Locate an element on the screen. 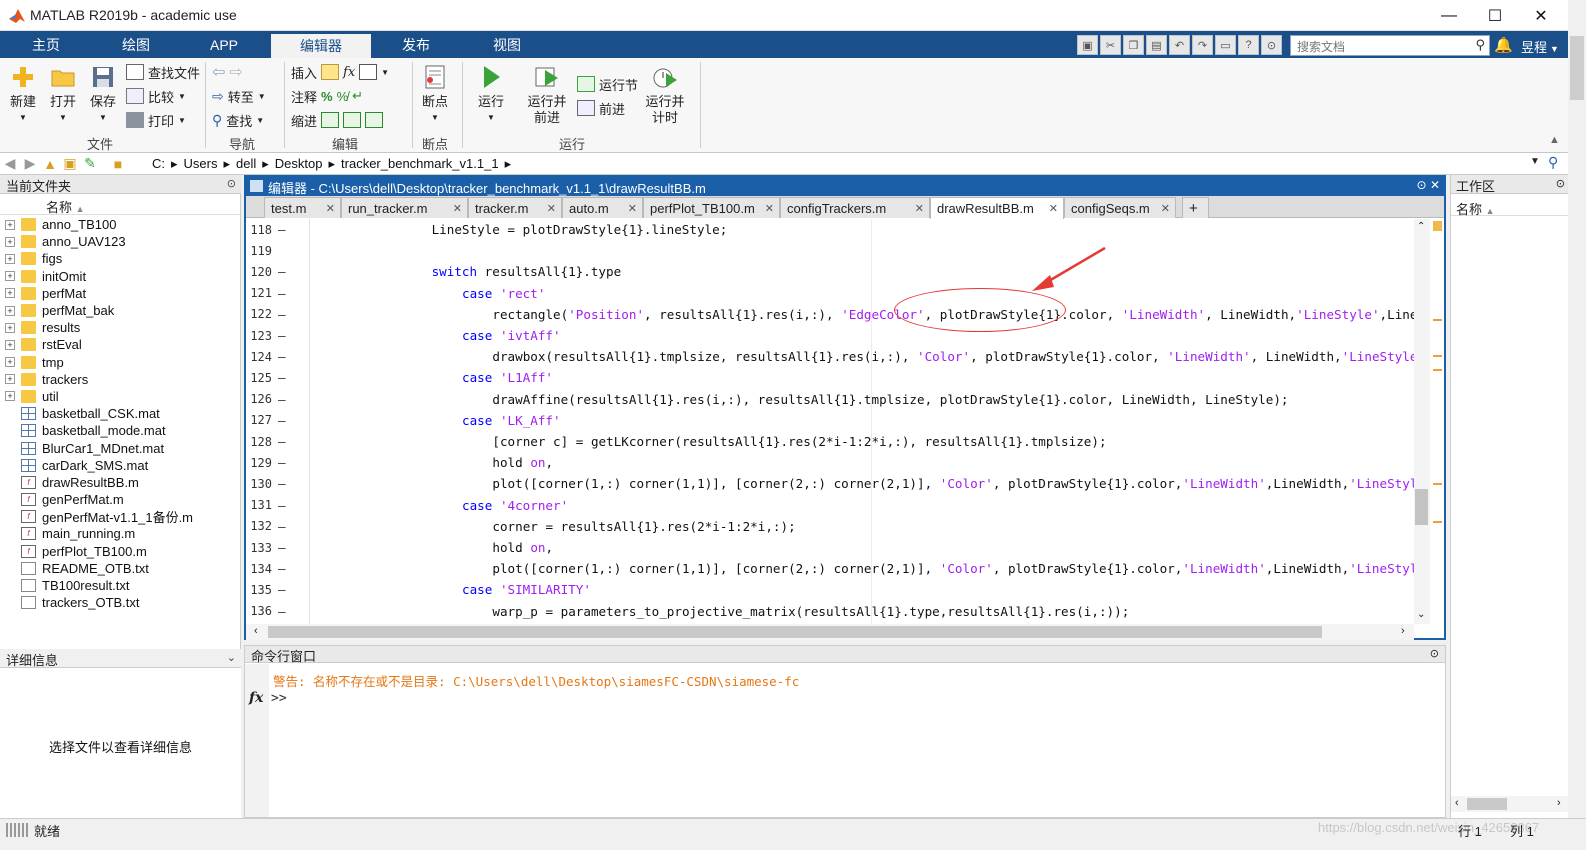 This screenshot has width=1586, height=850. tab-home: 主页 is located at coordinates (46, 44).